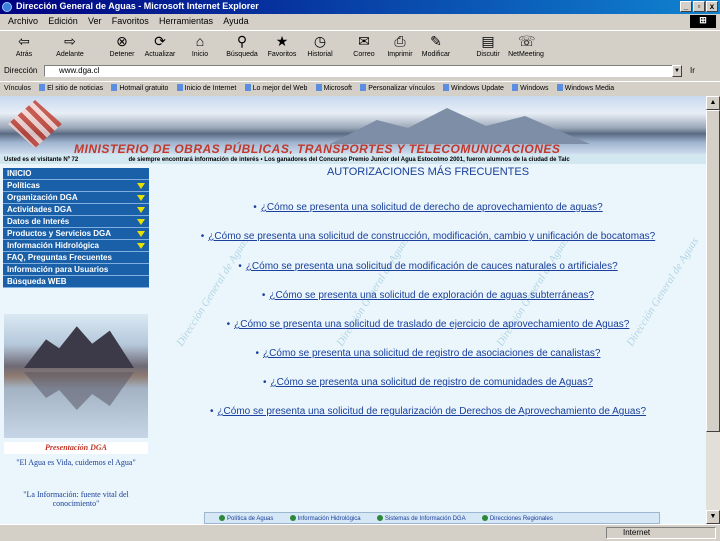 This screenshot has width=720, height=541. I want to click on ie-app-icon, so click(7, 7).